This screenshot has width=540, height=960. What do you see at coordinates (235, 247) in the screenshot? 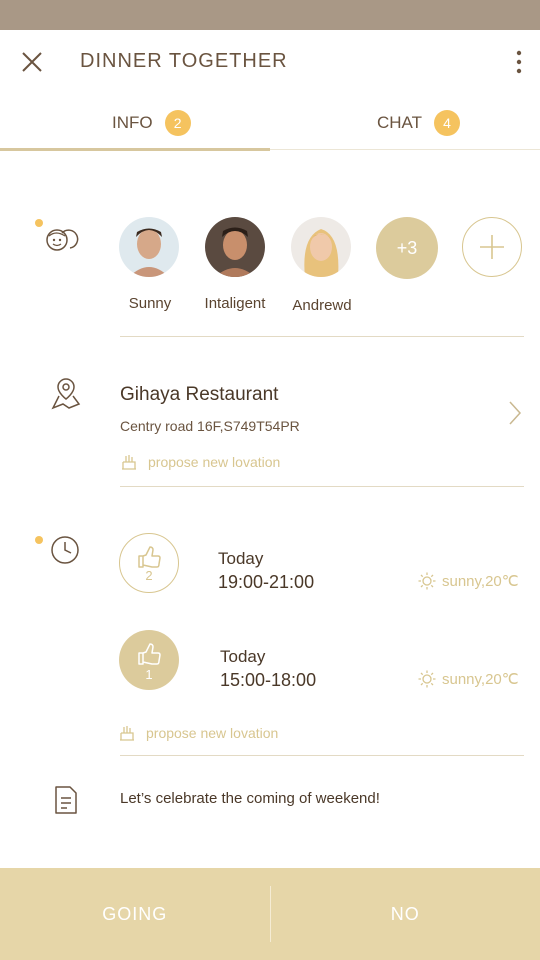
I see `avatar-intaligent` at bounding box center [235, 247].